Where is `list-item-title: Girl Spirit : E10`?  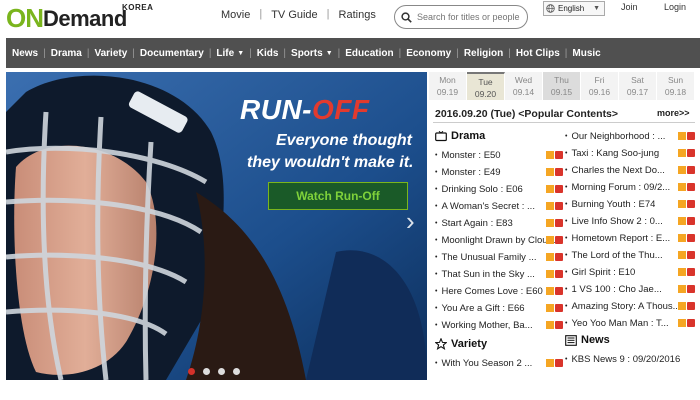
list-item-title: Girl Spirit : E10 is located at coordinates (603, 272).